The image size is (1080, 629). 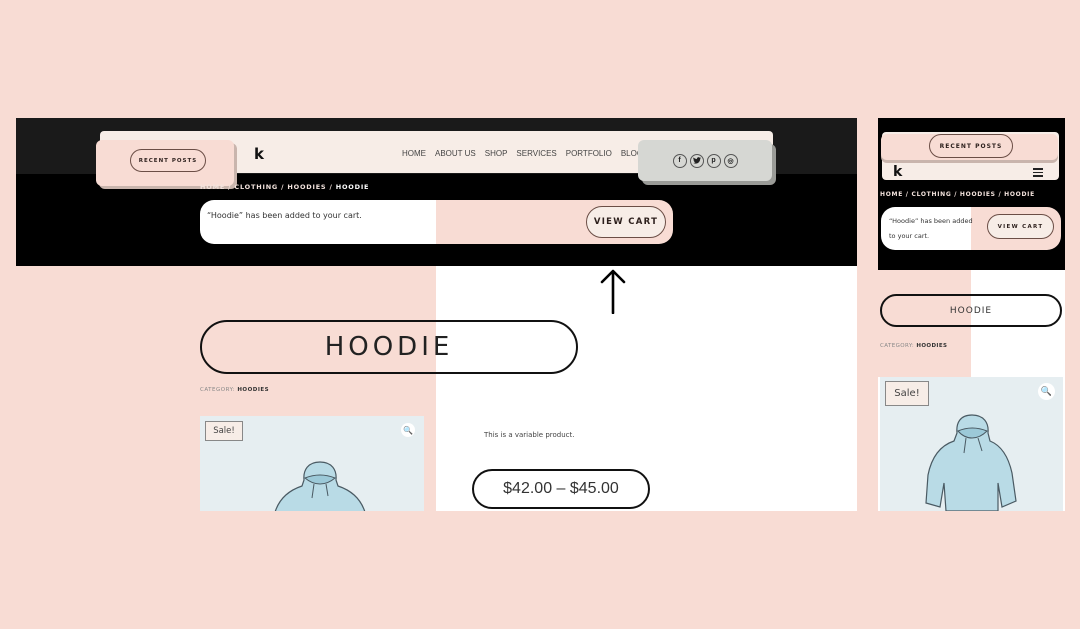 I want to click on breadcrumb-hoodies: HOODIES, so click(x=306, y=187).